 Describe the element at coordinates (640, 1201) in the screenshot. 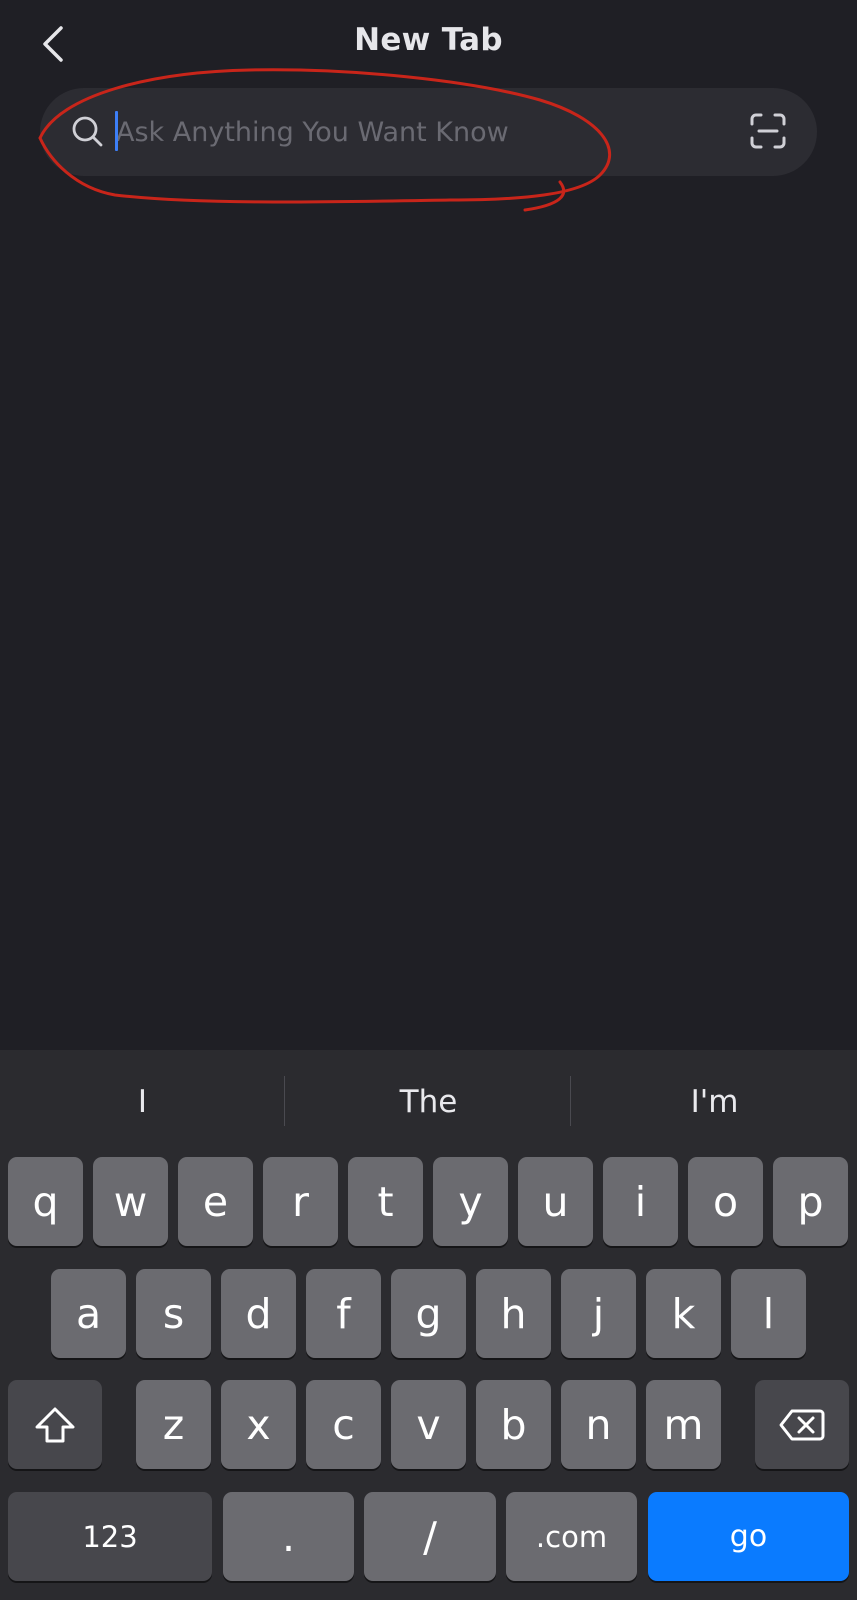

I see `key-i: i` at that location.